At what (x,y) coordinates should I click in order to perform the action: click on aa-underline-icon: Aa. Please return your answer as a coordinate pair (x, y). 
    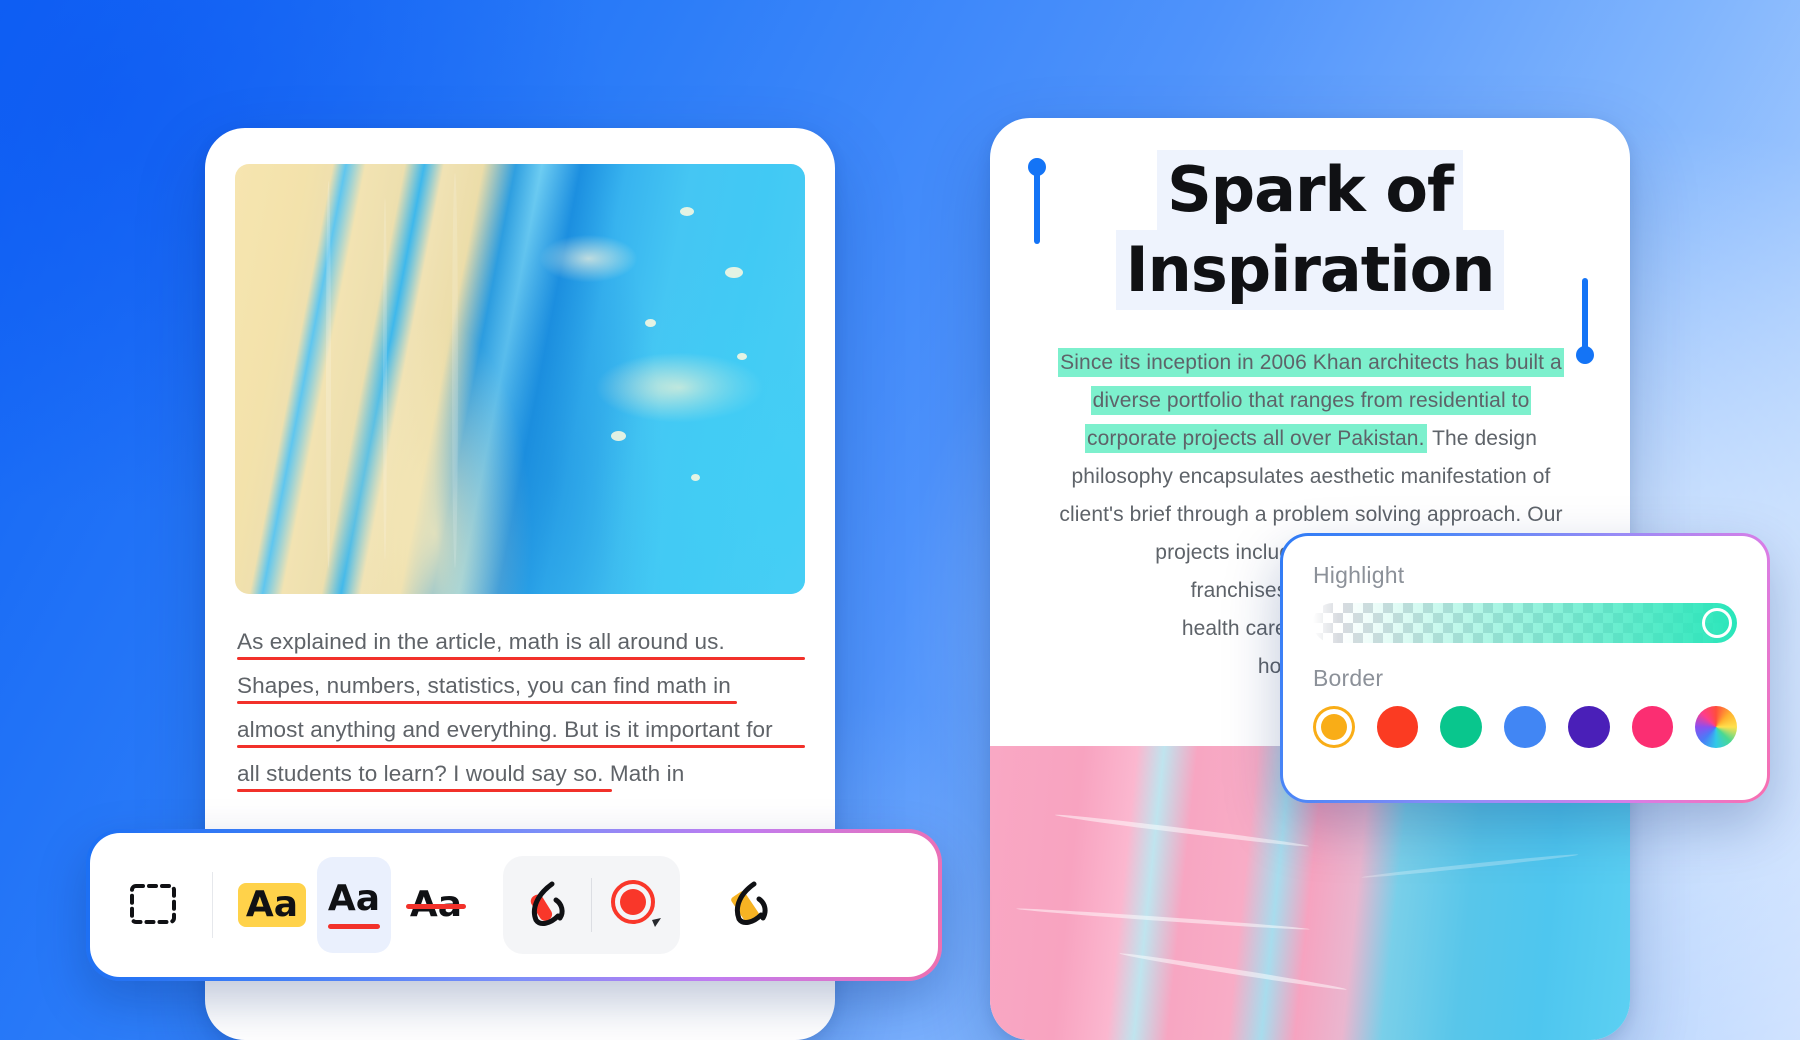
    Looking at the image, I should click on (354, 905).